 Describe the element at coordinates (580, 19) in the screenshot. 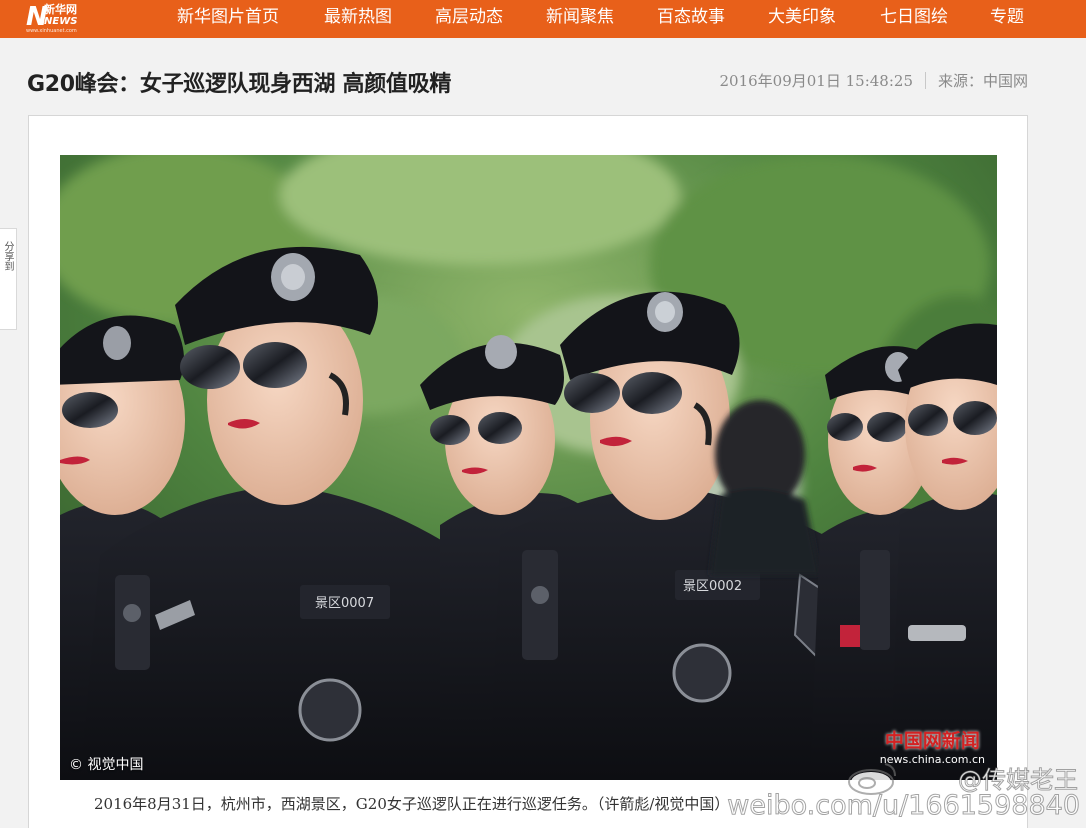

I see `nav-item-news-focus: 新闻聚焦` at that location.